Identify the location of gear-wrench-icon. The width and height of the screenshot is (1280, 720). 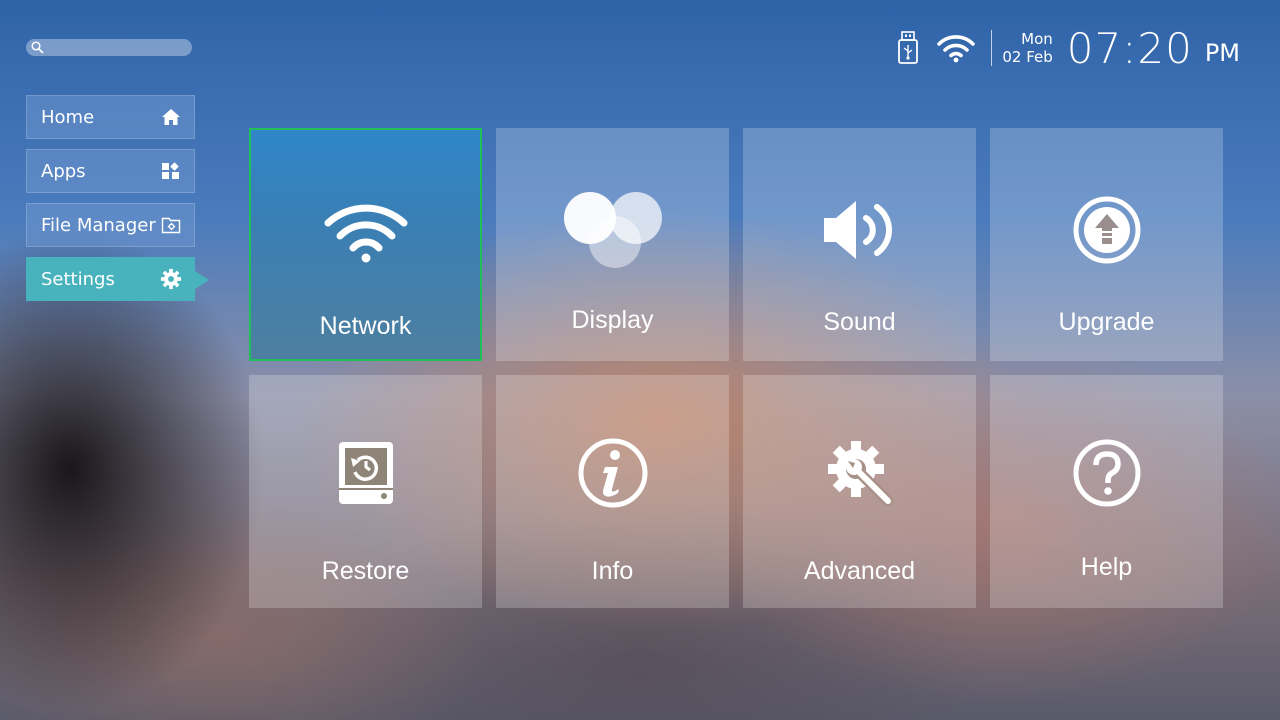
(859, 473).